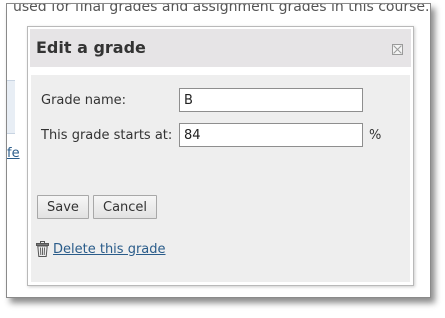 This screenshot has height=318, width=445. What do you see at coordinates (397, 49) in the screenshot?
I see `close-icon` at bounding box center [397, 49].